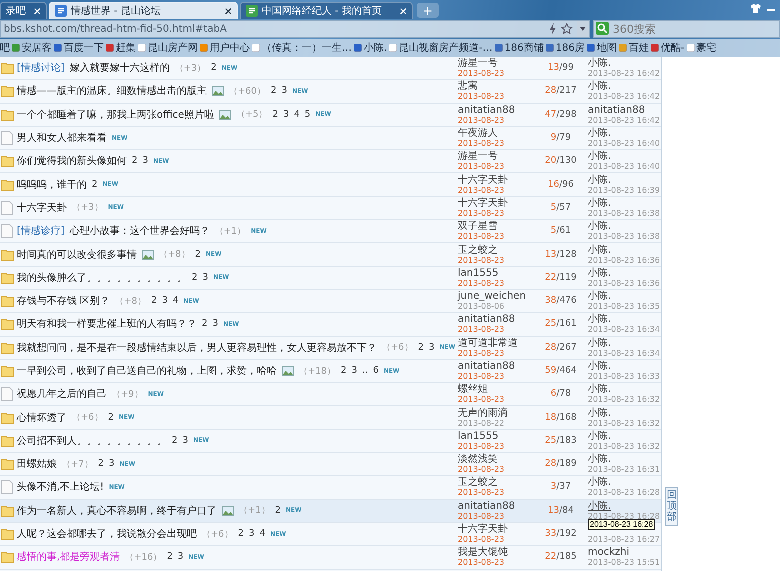  Describe the element at coordinates (295, 29) in the screenshot. I see `address-field: bbs.kshot.com/thread-htm-fid-50.html#tabA` at that location.